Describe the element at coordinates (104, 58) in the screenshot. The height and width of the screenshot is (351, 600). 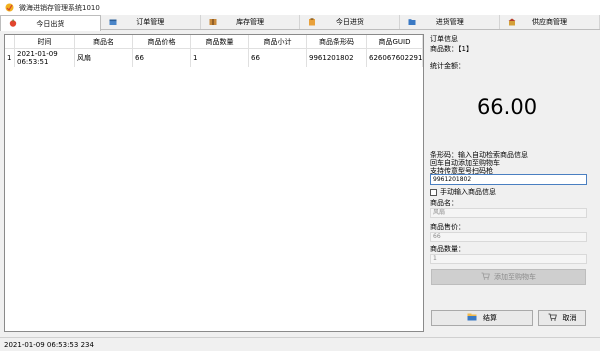
I see `cell-name: 风扇` at that location.